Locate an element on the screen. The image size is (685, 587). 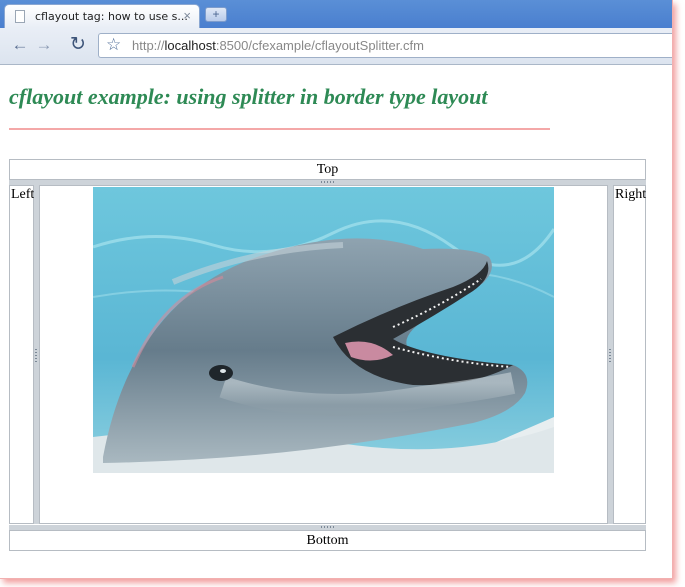
reload-icon: ↻ is located at coordinates (78, 45).